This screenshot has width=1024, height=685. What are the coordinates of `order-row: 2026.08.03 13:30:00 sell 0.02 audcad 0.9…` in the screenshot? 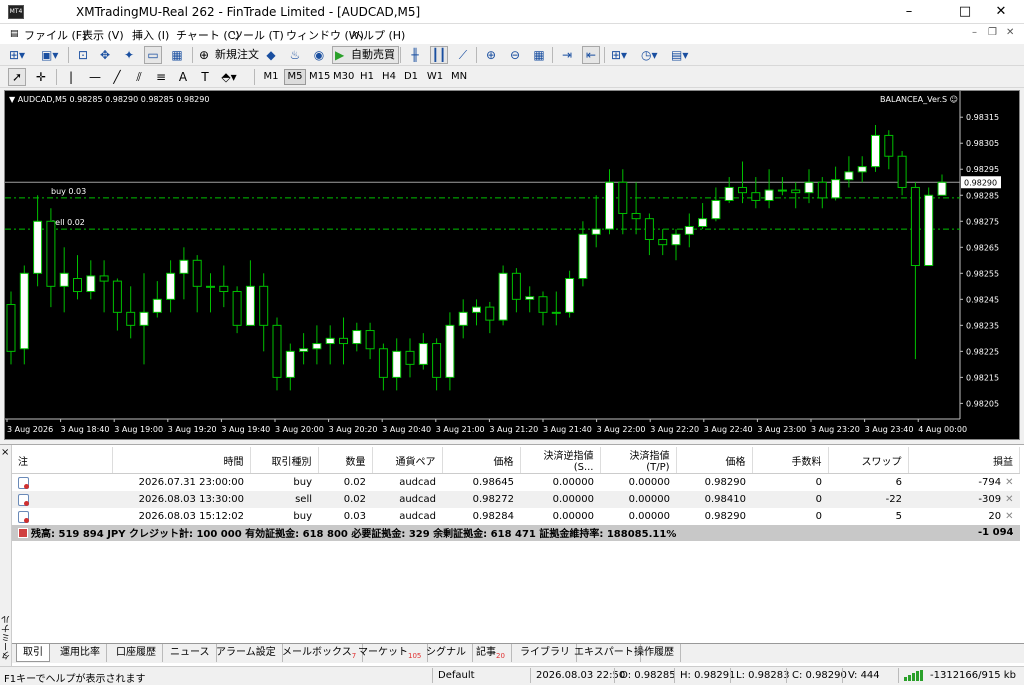 It's located at (516, 499).